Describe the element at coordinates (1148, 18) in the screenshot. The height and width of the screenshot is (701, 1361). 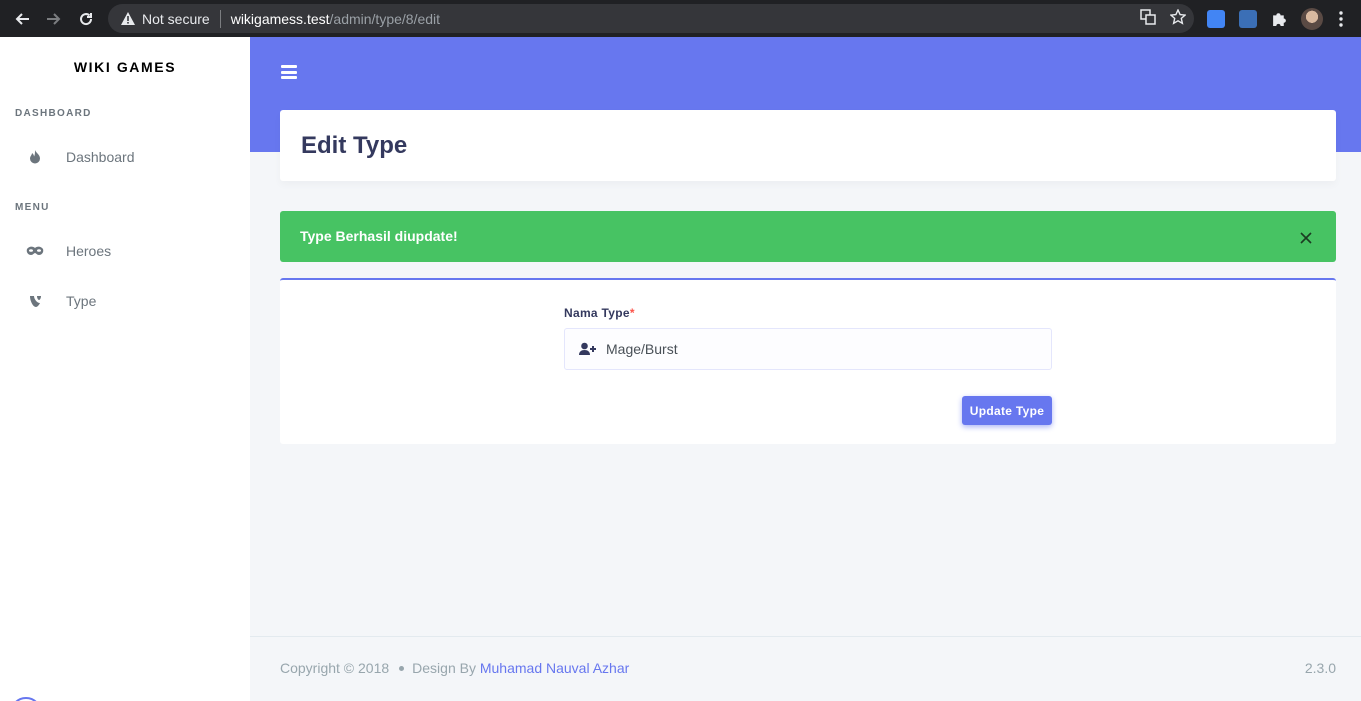
I see `translate-icon` at that location.